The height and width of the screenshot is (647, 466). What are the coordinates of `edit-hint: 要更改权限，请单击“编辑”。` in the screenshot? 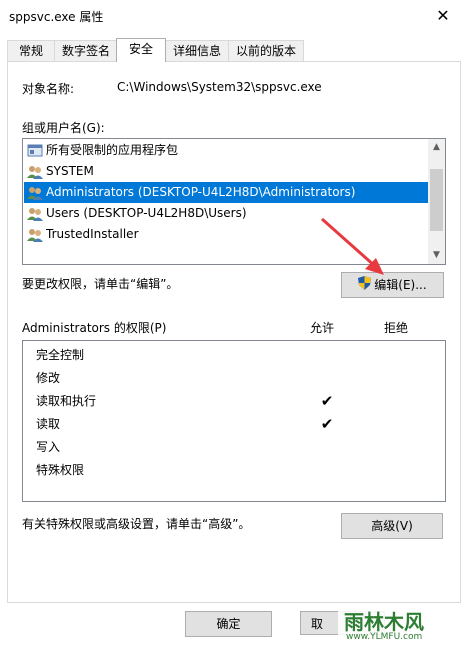 It's located at (100, 284).